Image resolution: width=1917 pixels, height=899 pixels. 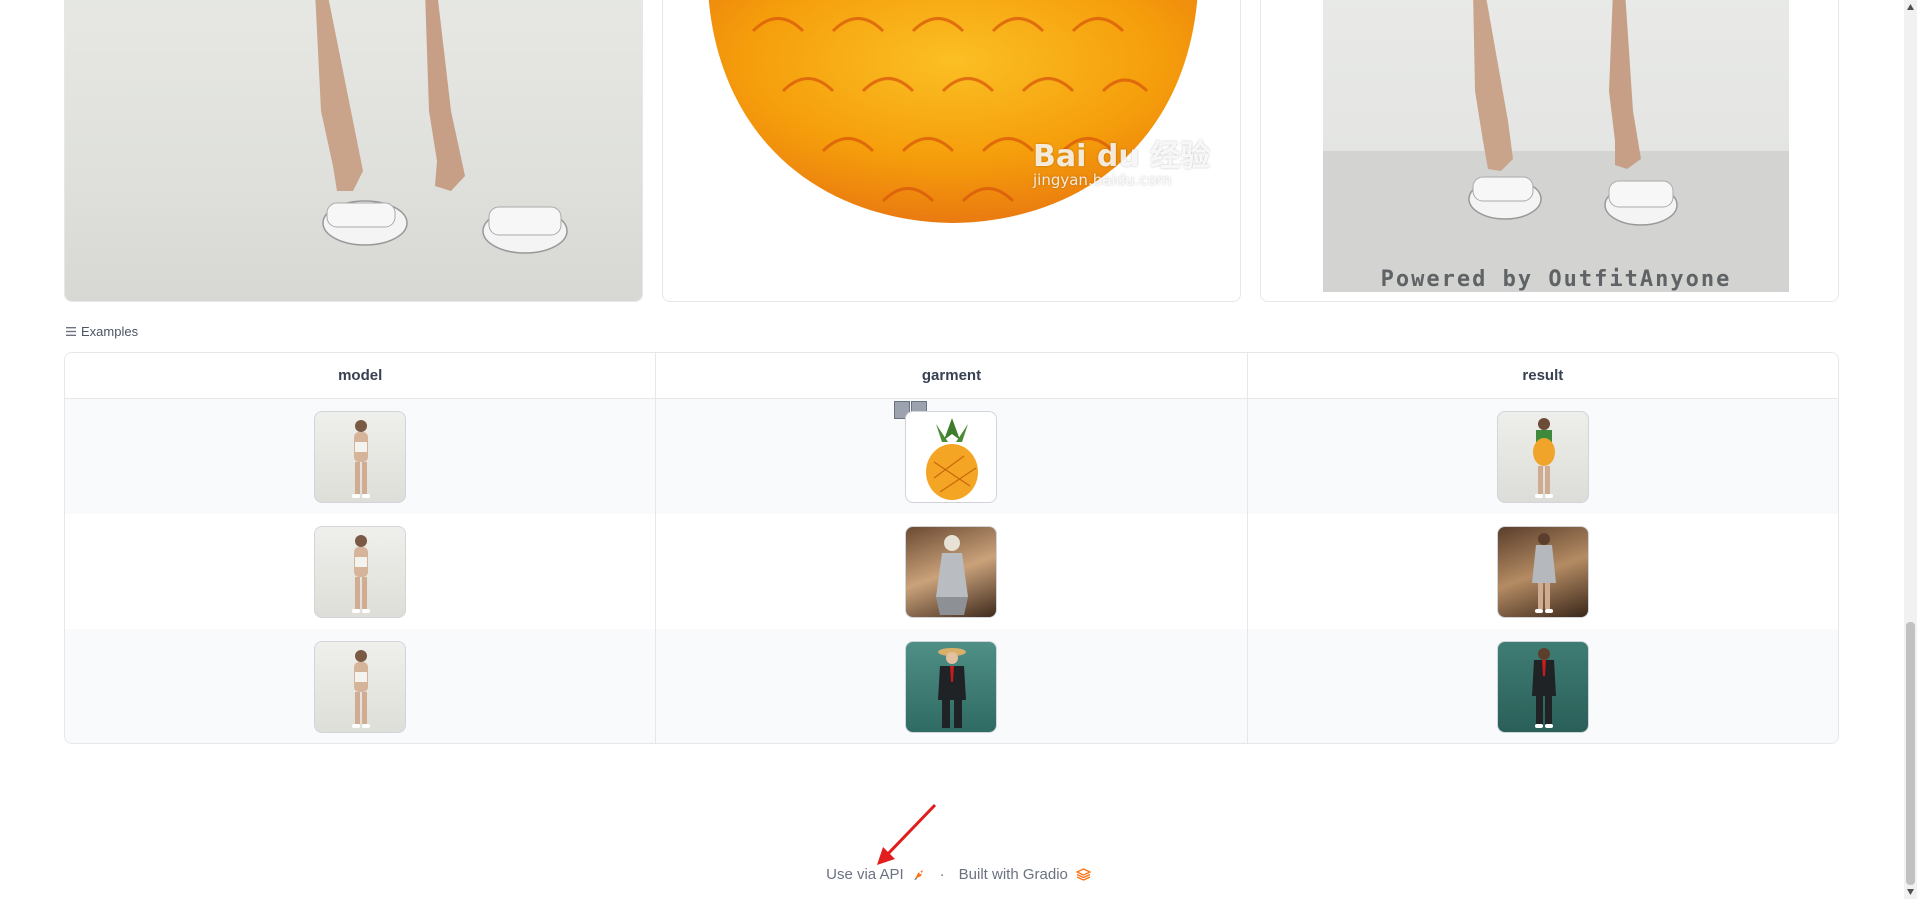 I want to click on examples-label: Examples, so click(x=110, y=331).